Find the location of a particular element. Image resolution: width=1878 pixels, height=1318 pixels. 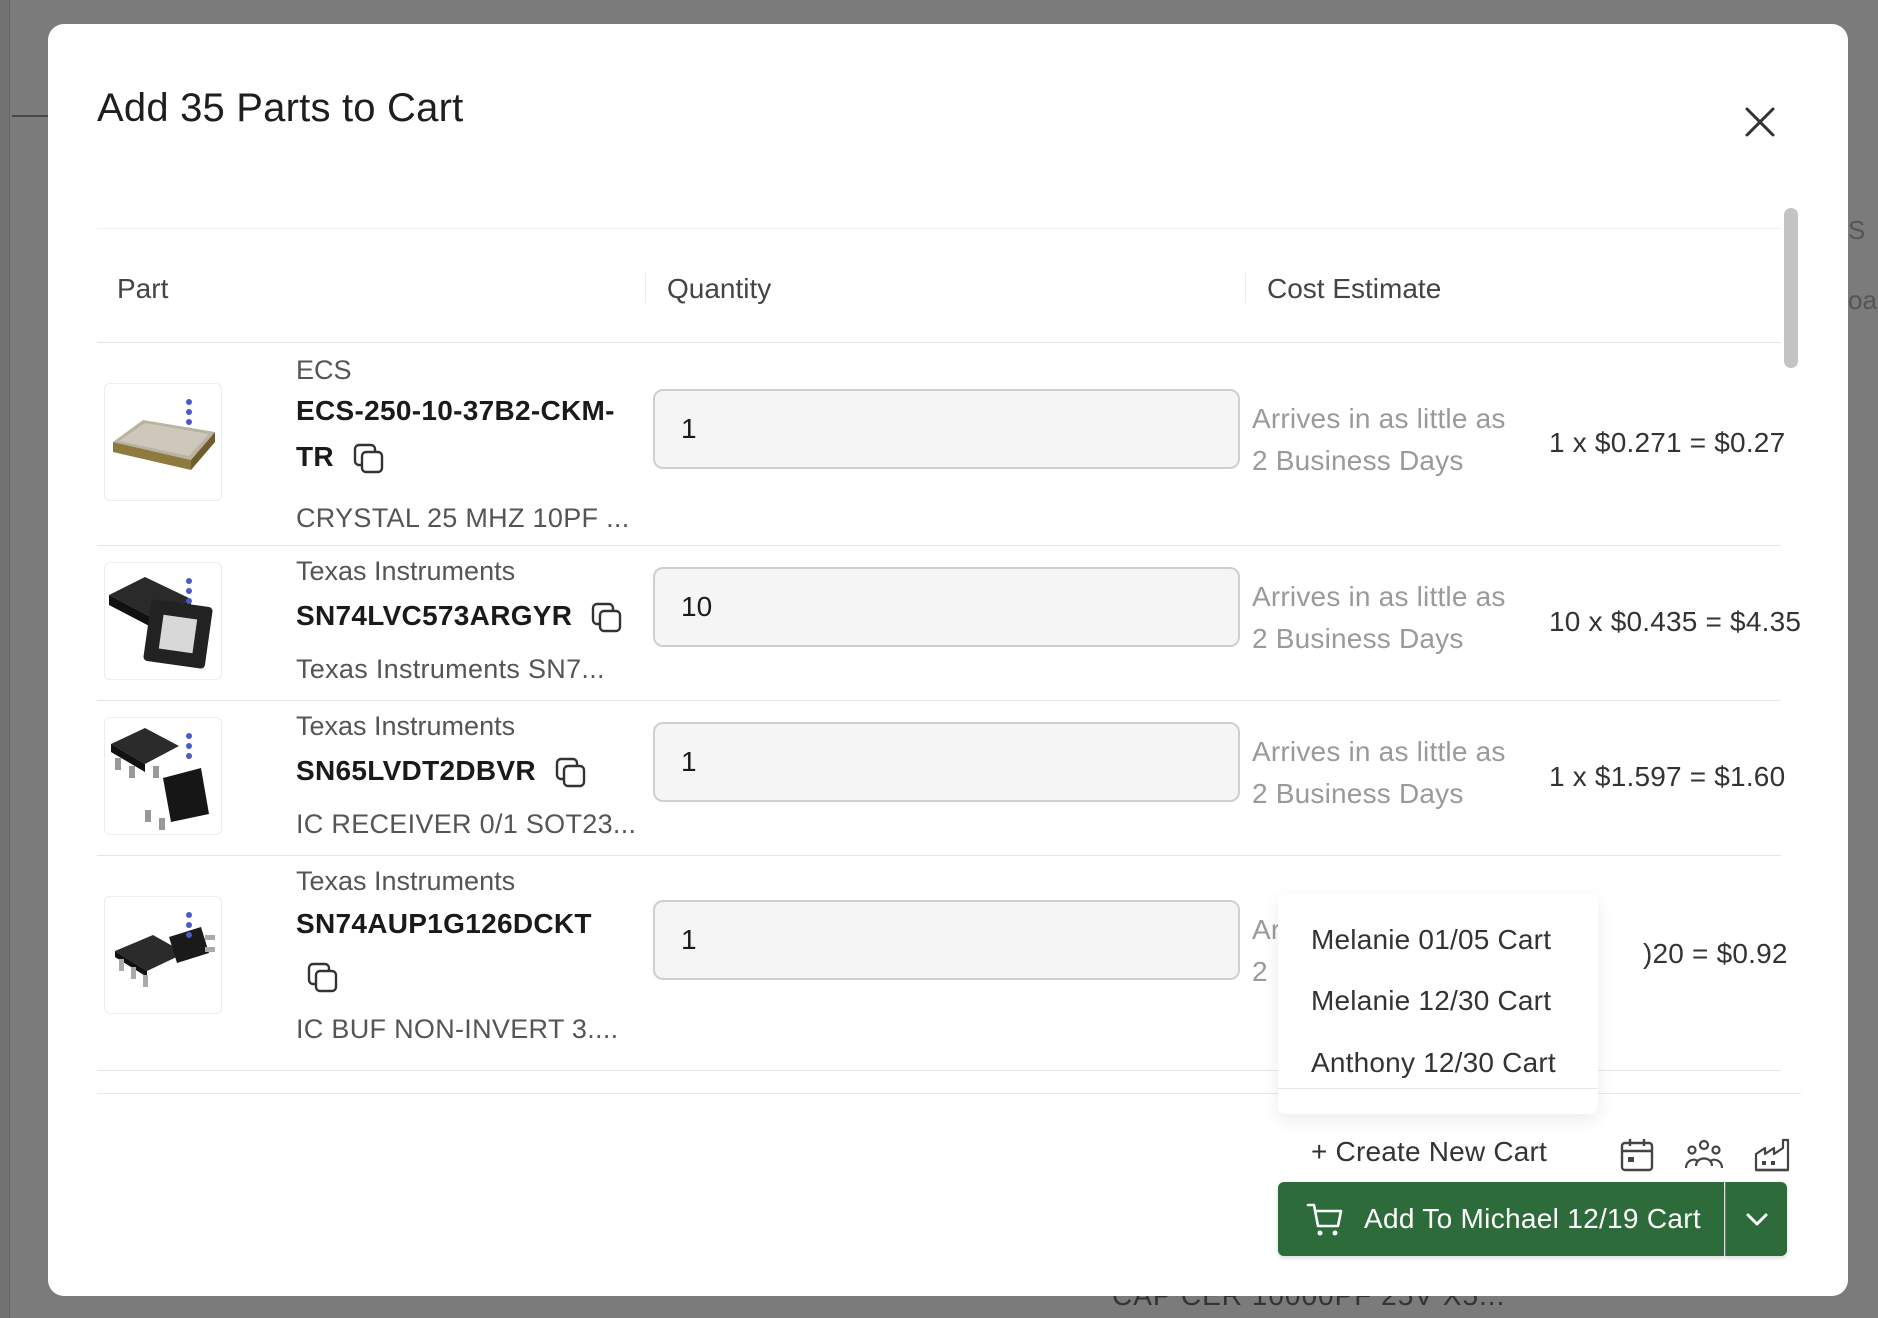

part-number: SN74LVC573ARGYR is located at coordinates (460, 617).